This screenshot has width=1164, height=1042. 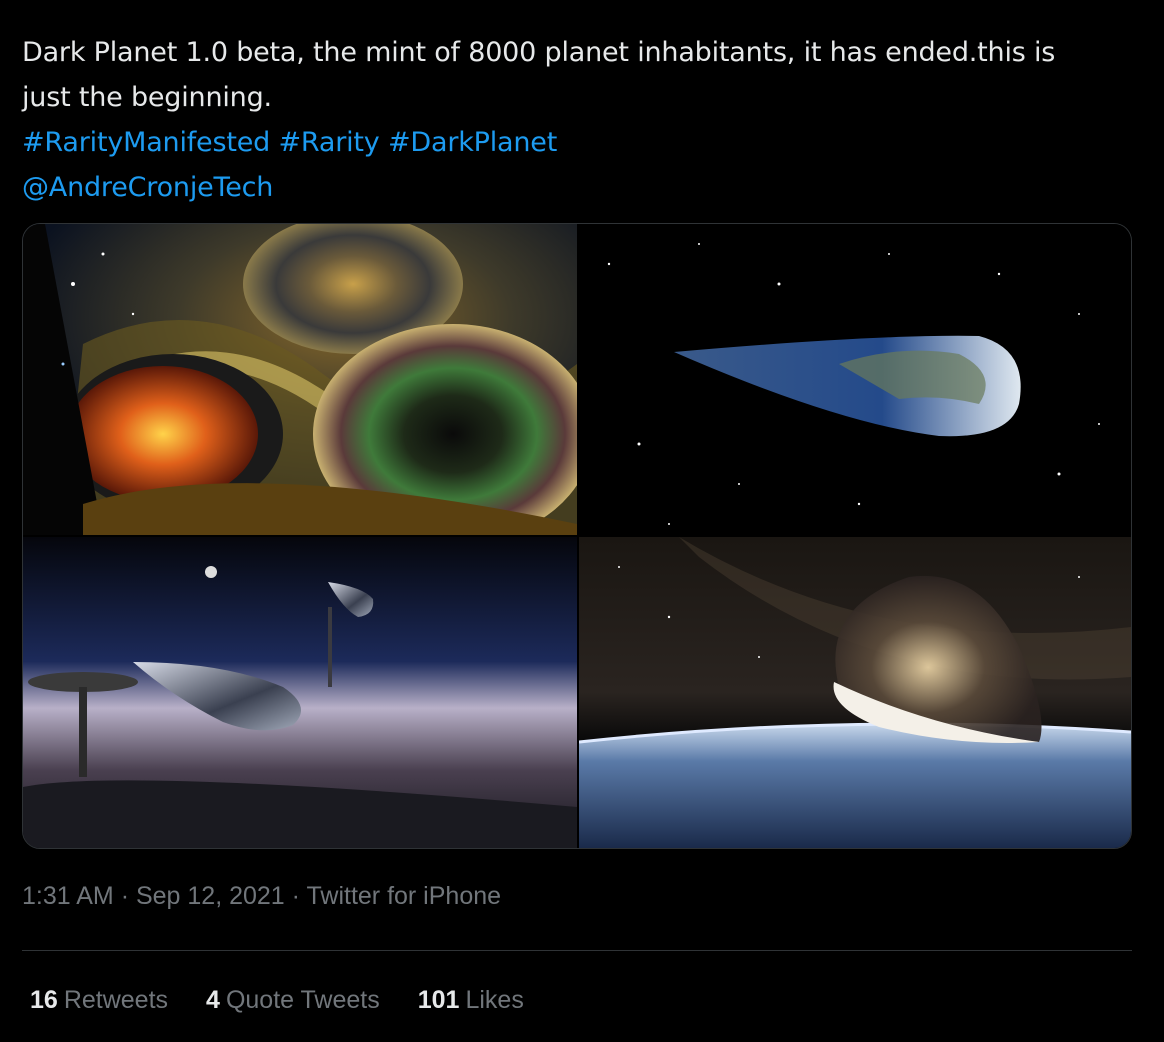 What do you see at coordinates (577, 187) in the screenshot?
I see `mention-line: @AndreCronjeTech` at bounding box center [577, 187].